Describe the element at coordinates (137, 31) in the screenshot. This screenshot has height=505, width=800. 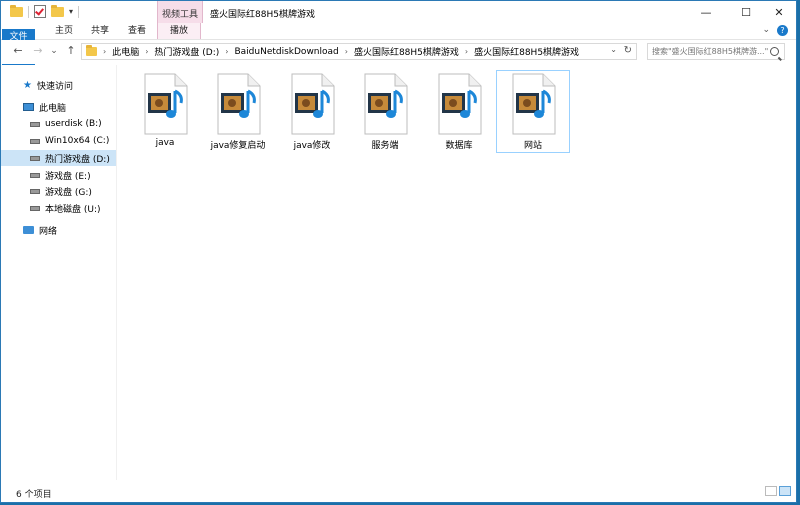
I see `tab-view: 查看` at that location.